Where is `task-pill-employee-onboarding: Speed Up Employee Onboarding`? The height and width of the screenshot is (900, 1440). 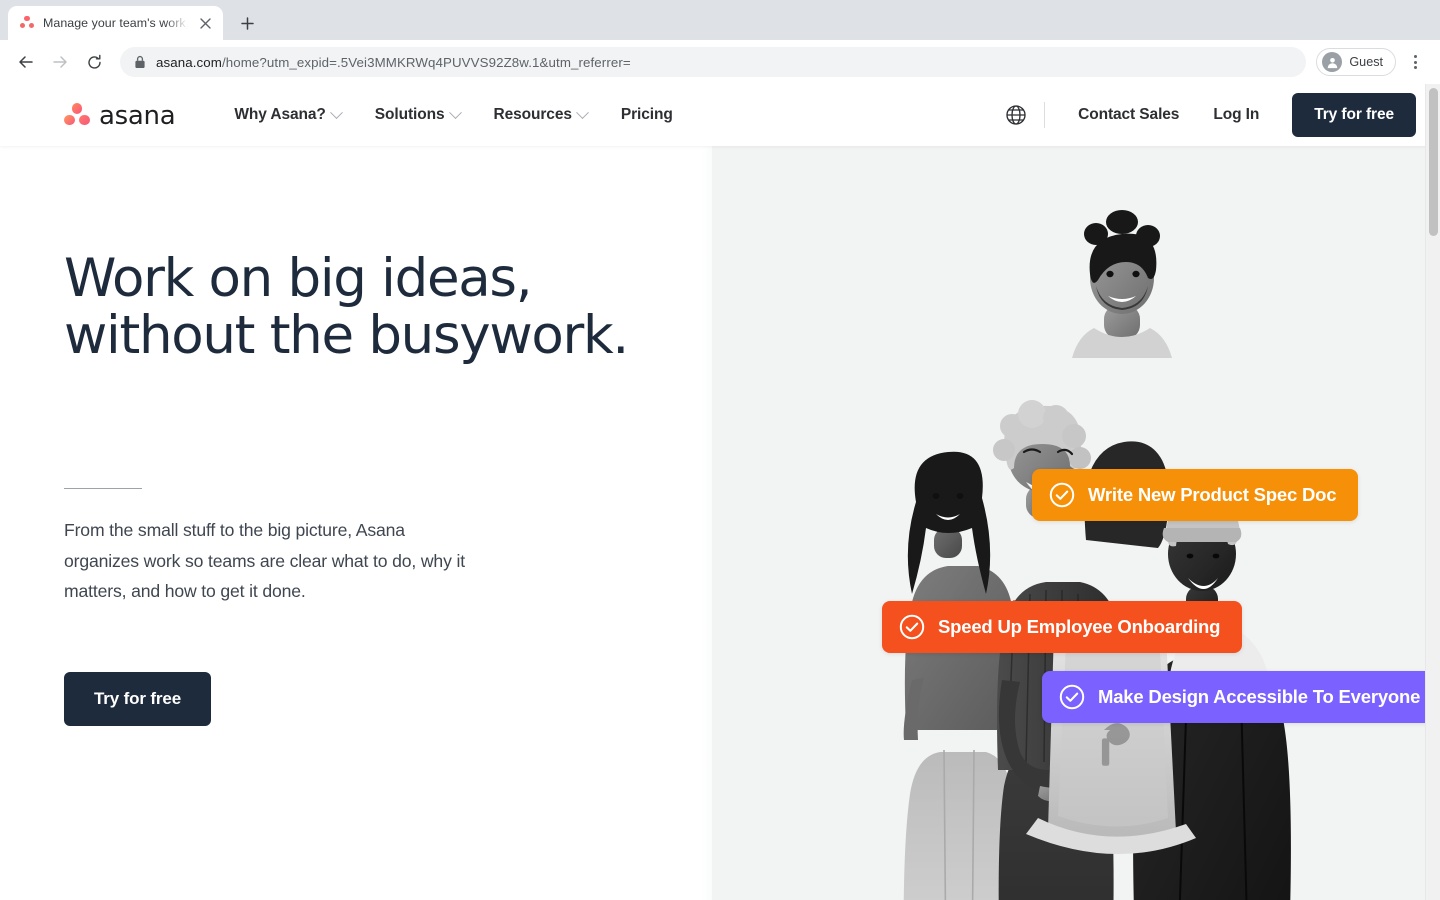 task-pill-employee-onboarding: Speed Up Employee Onboarding is located at coordinates (1062, 627).